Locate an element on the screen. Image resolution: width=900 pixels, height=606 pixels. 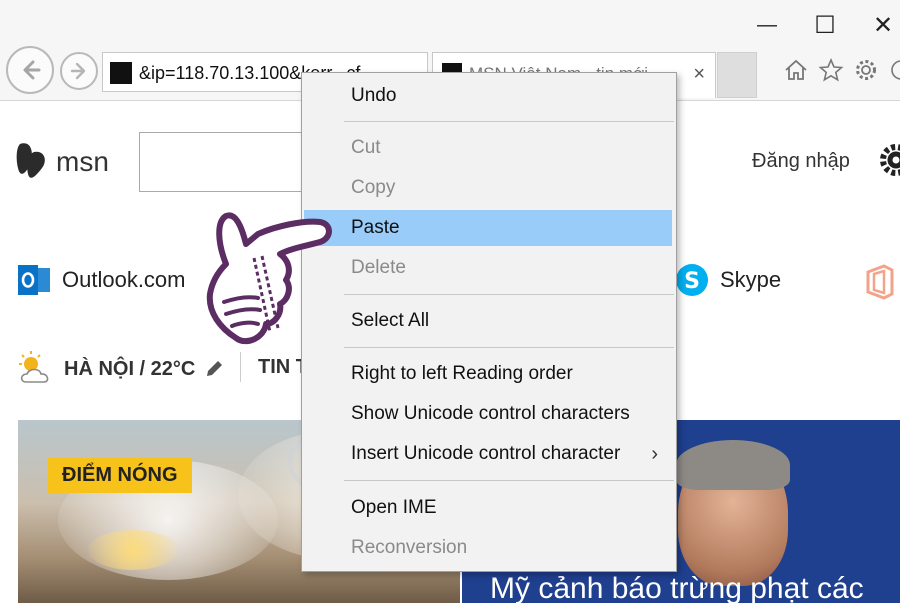
hero-headline: Mỹ cảnh báo trừng phạt các is located at coordinates (677, 589).